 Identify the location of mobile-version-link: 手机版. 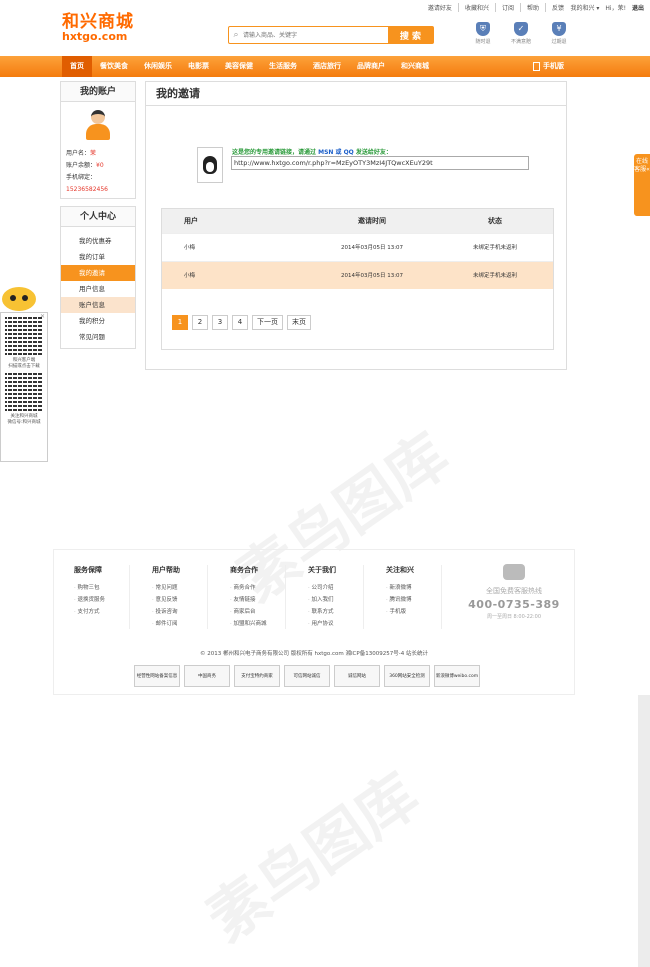
(548, 66).